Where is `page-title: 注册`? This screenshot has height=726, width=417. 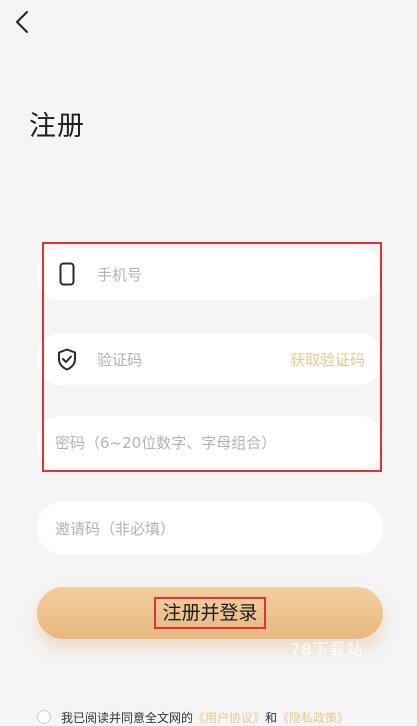
page-title: 注册 is located at coordinates (57, 126).